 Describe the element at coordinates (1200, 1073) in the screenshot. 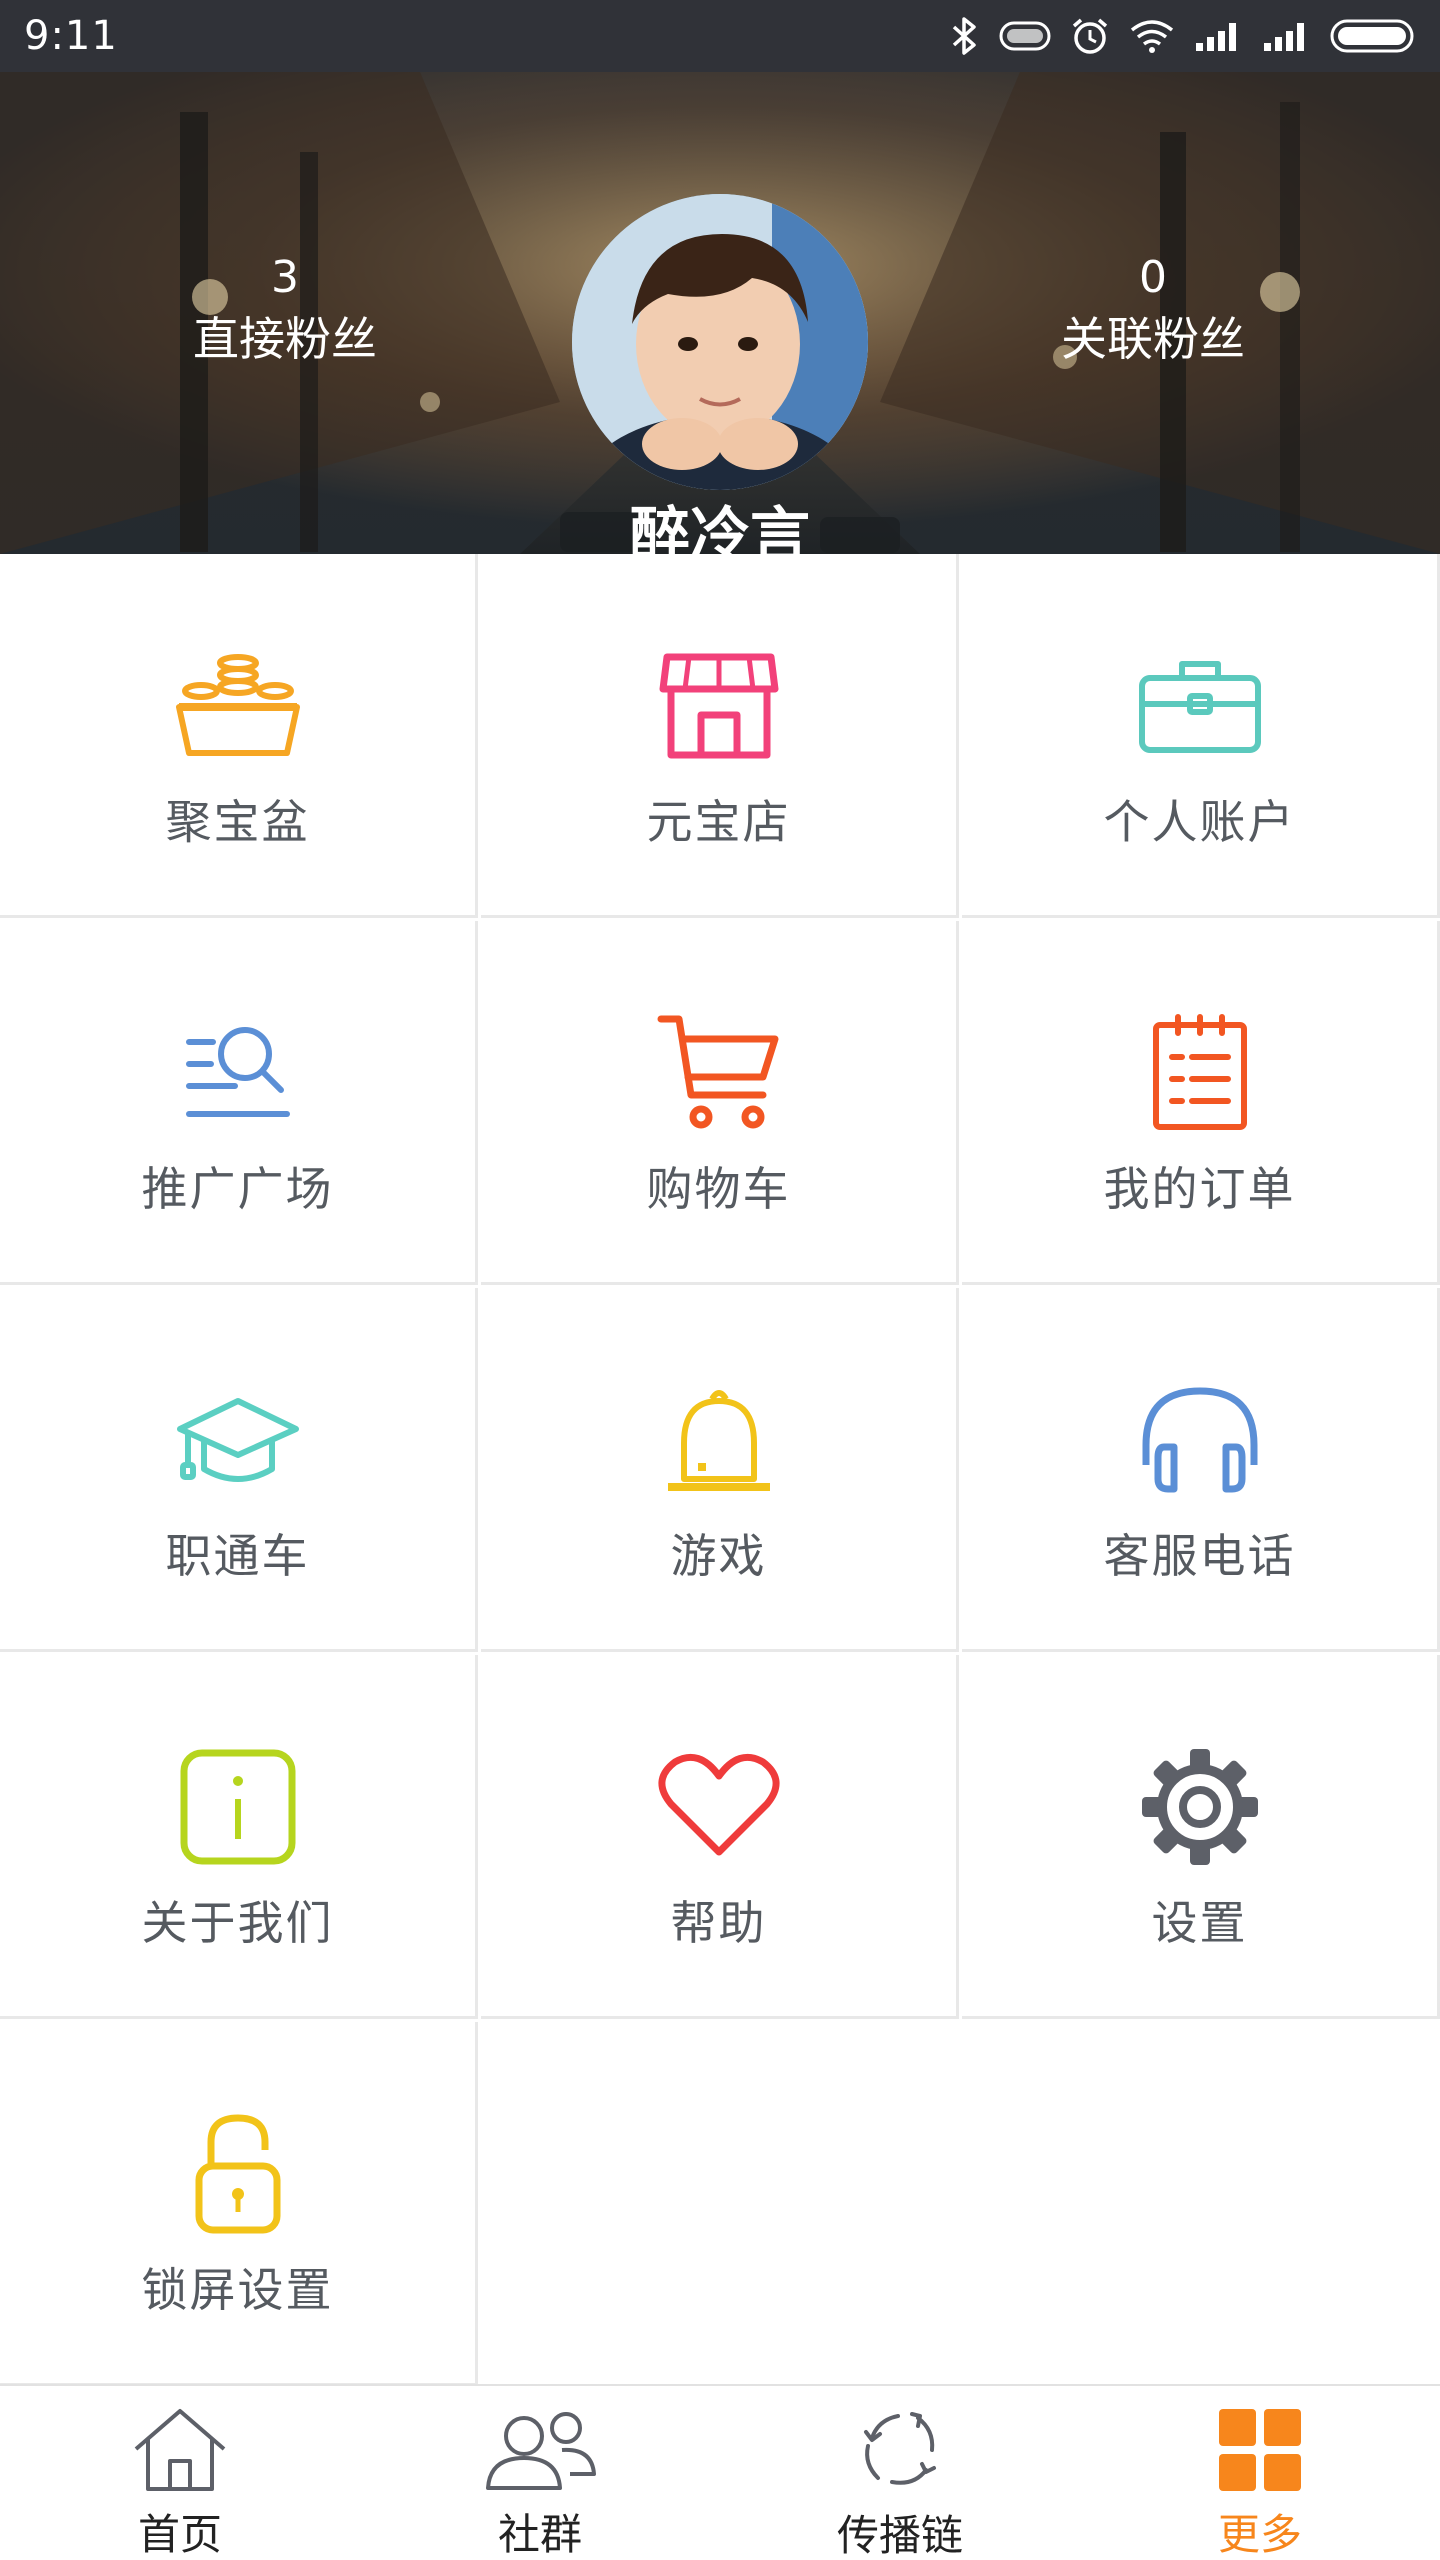

I see `order-icon` at that location.